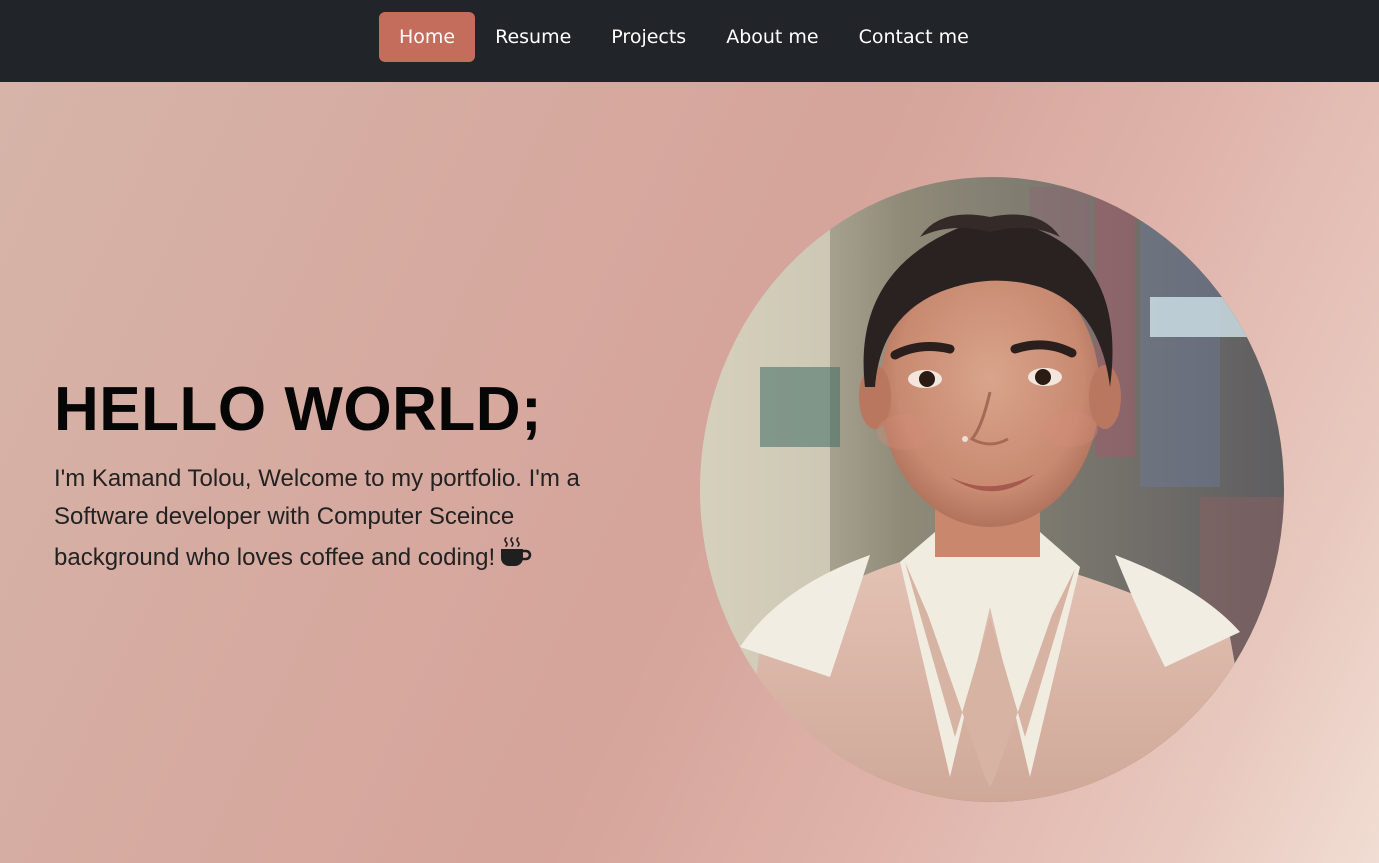 The height and width of the screenshot is (863, 1379). What do you see at coordinates (914, 37) in the screenshot?
I see `nav-contact-me: Contact me` at bounding box center [914, 37].